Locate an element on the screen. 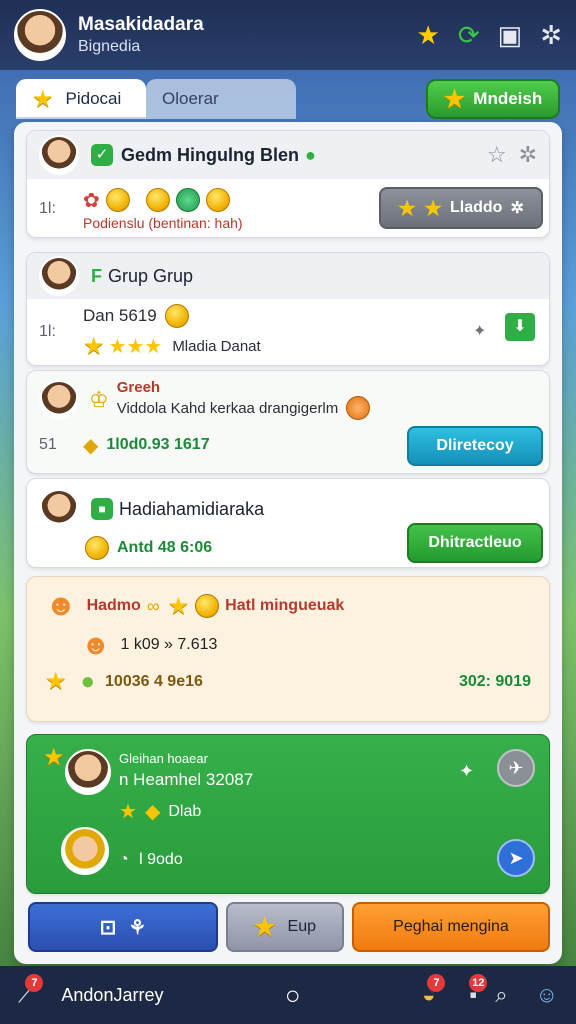 The image size is (576, 1024). bottom-actions: ⊡ ⚘ ★ Eup Peghai mengina is located at coordinates (288, 928).